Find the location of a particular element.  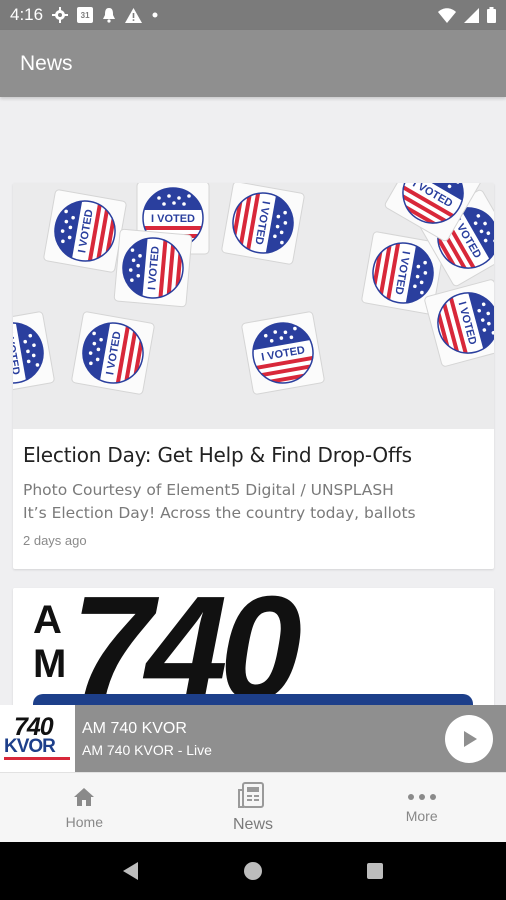

home-circle-icon is located at coordinates (253, 871).